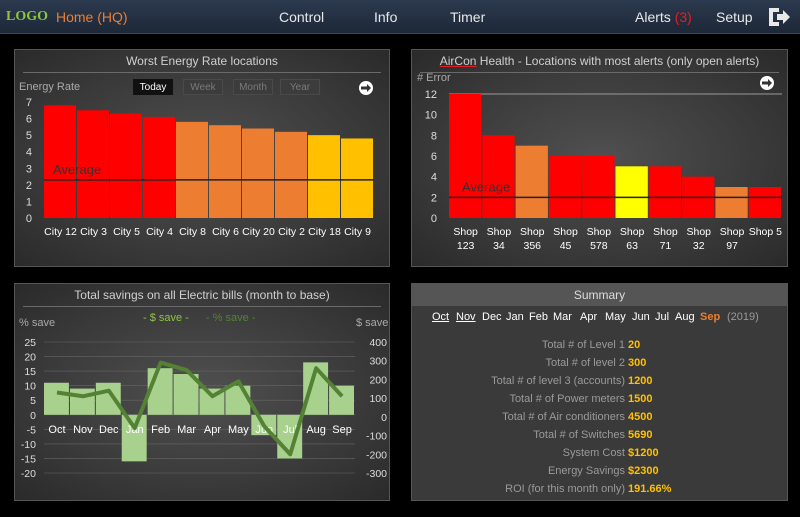 The height and width of the screenshot is (517, 800). What do you see at coordinates (538, 317) in the screenshot?
I see `month-feb: Feb` at bounding box center [538, 317].